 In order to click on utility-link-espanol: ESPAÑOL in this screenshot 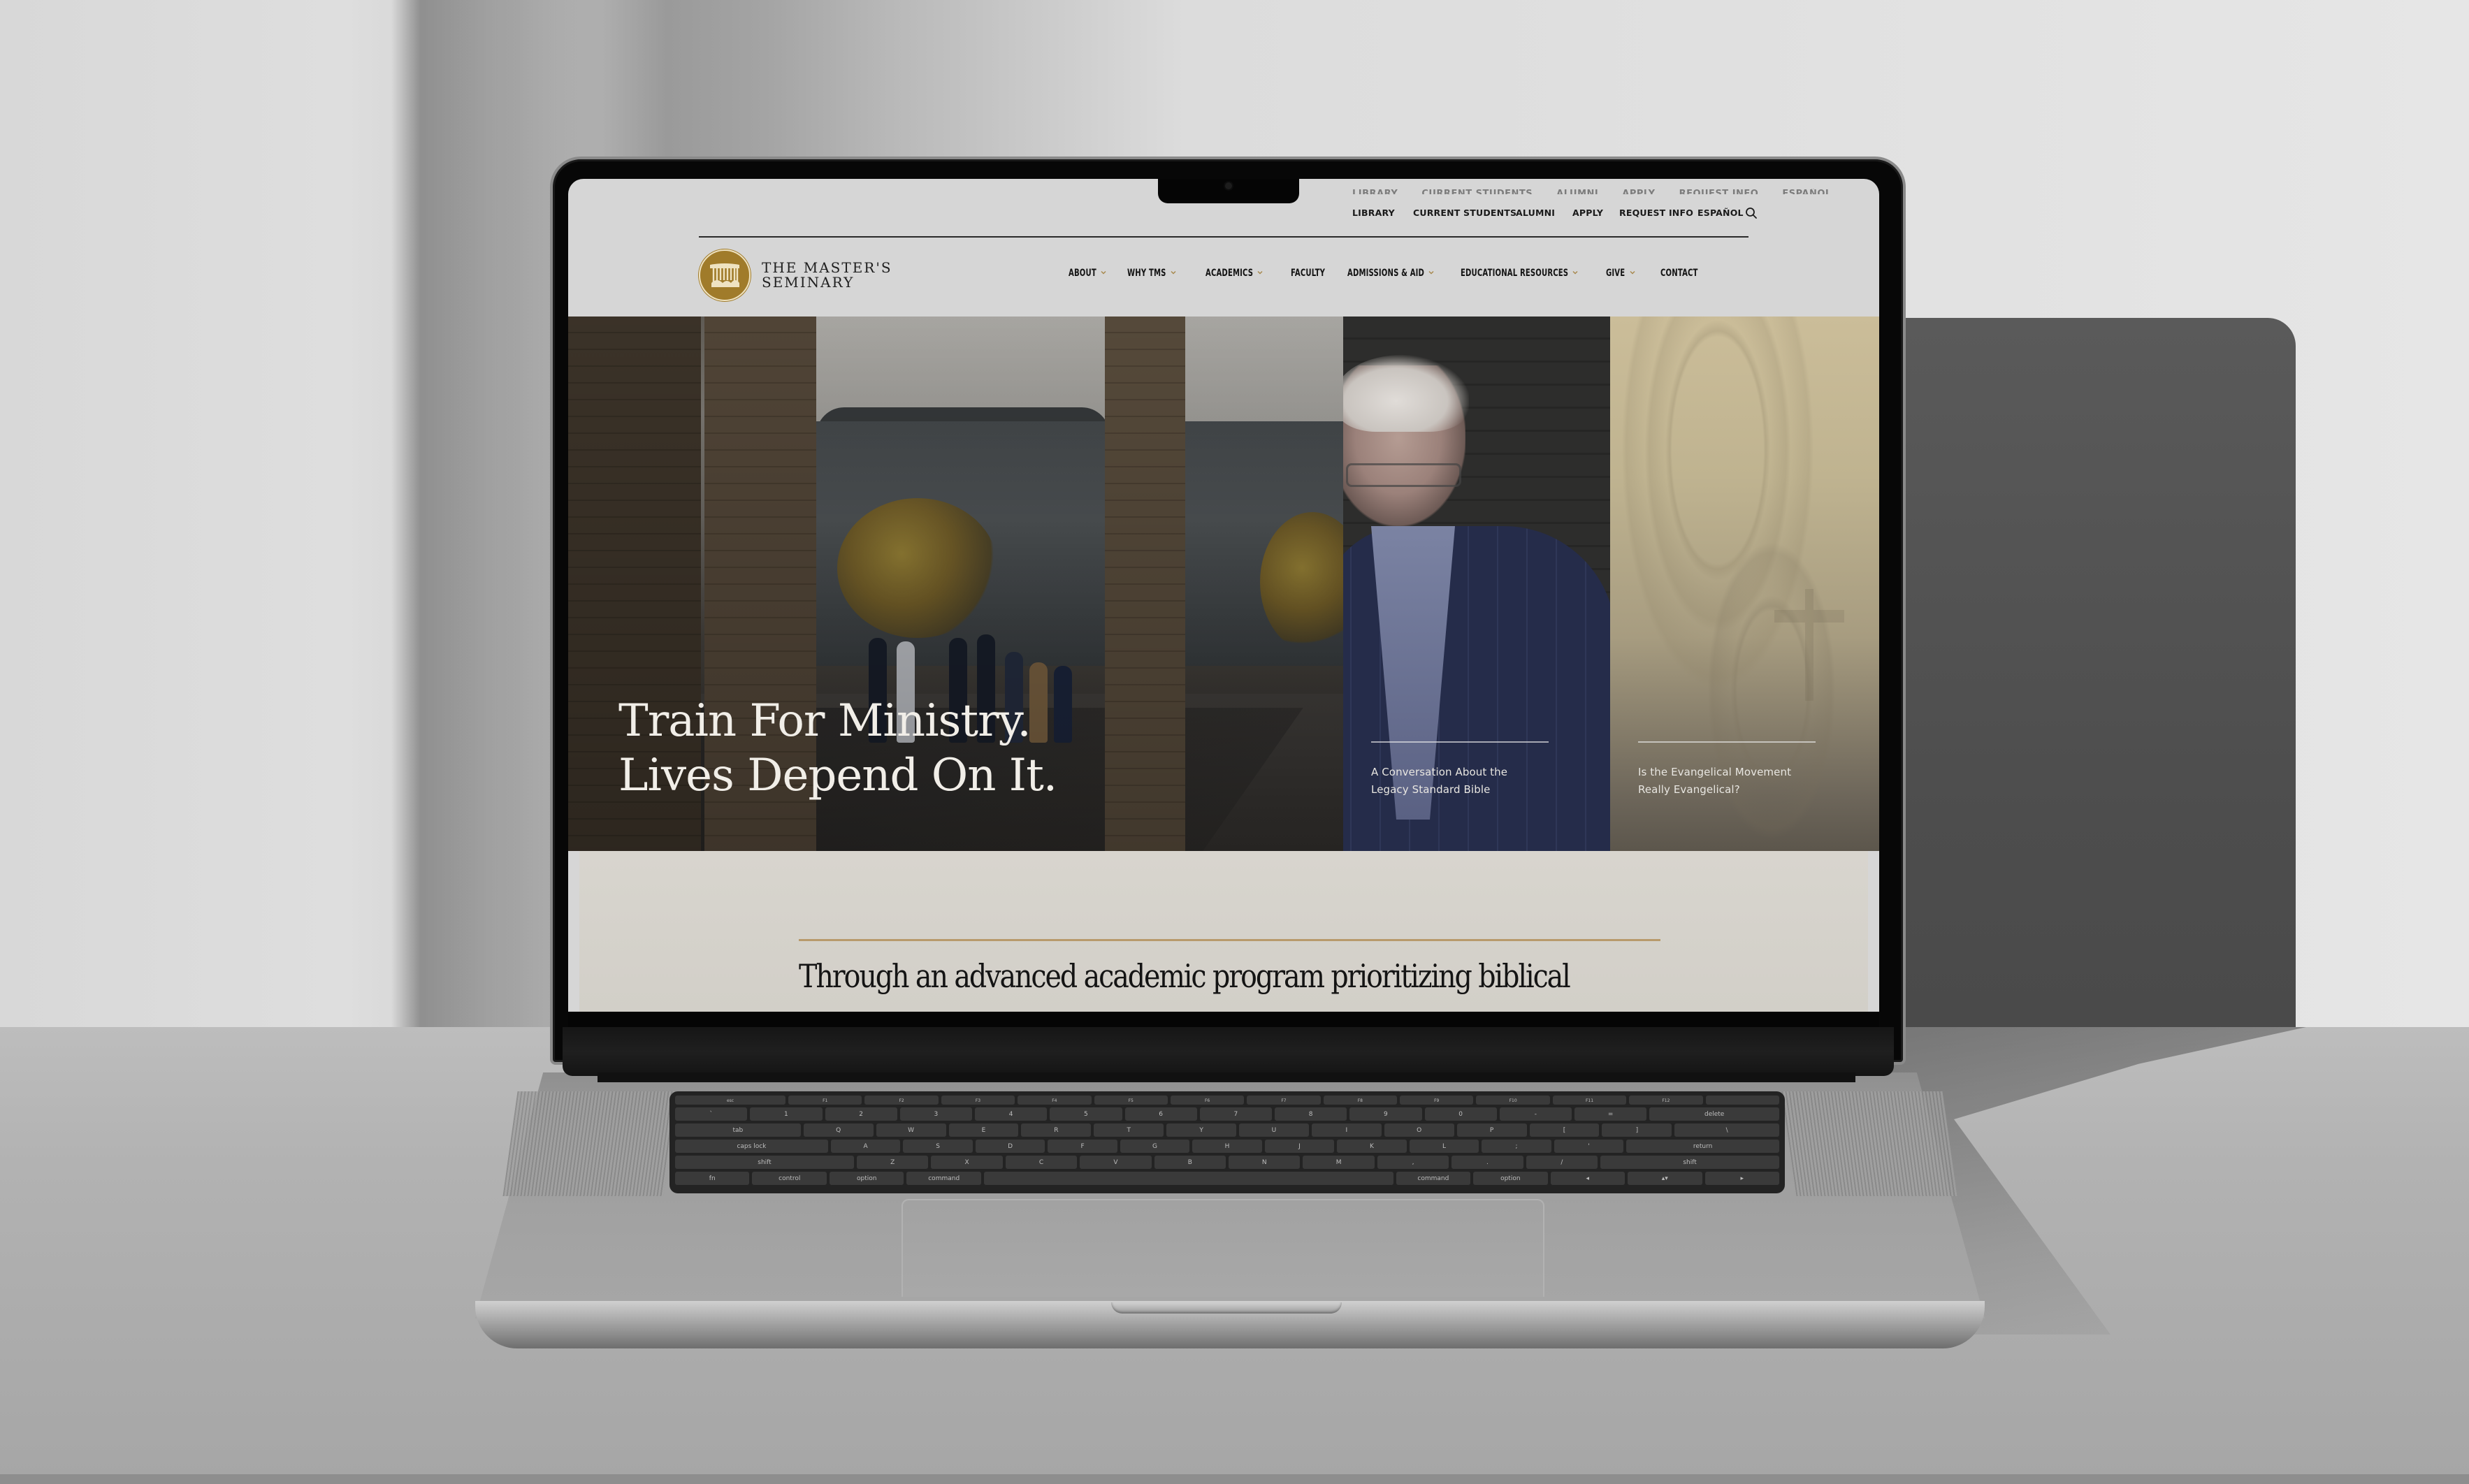, I will do `click(1721, 213)`.